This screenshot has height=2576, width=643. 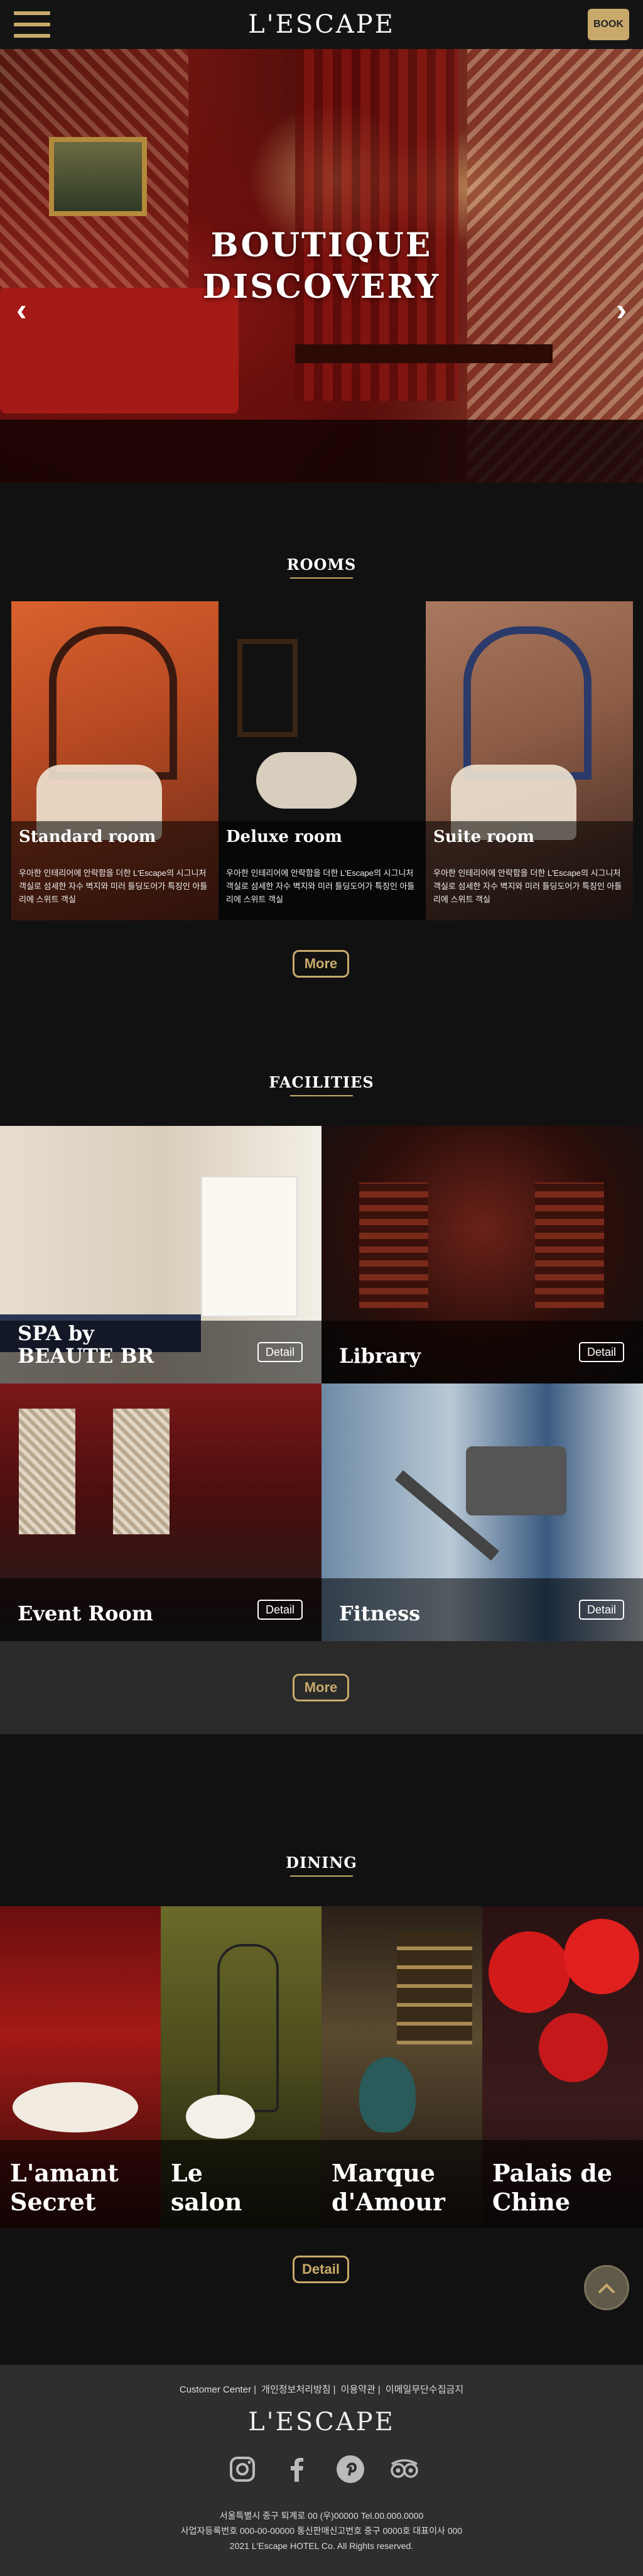 I want to click on hero-painting, so click(x=98, y=177).